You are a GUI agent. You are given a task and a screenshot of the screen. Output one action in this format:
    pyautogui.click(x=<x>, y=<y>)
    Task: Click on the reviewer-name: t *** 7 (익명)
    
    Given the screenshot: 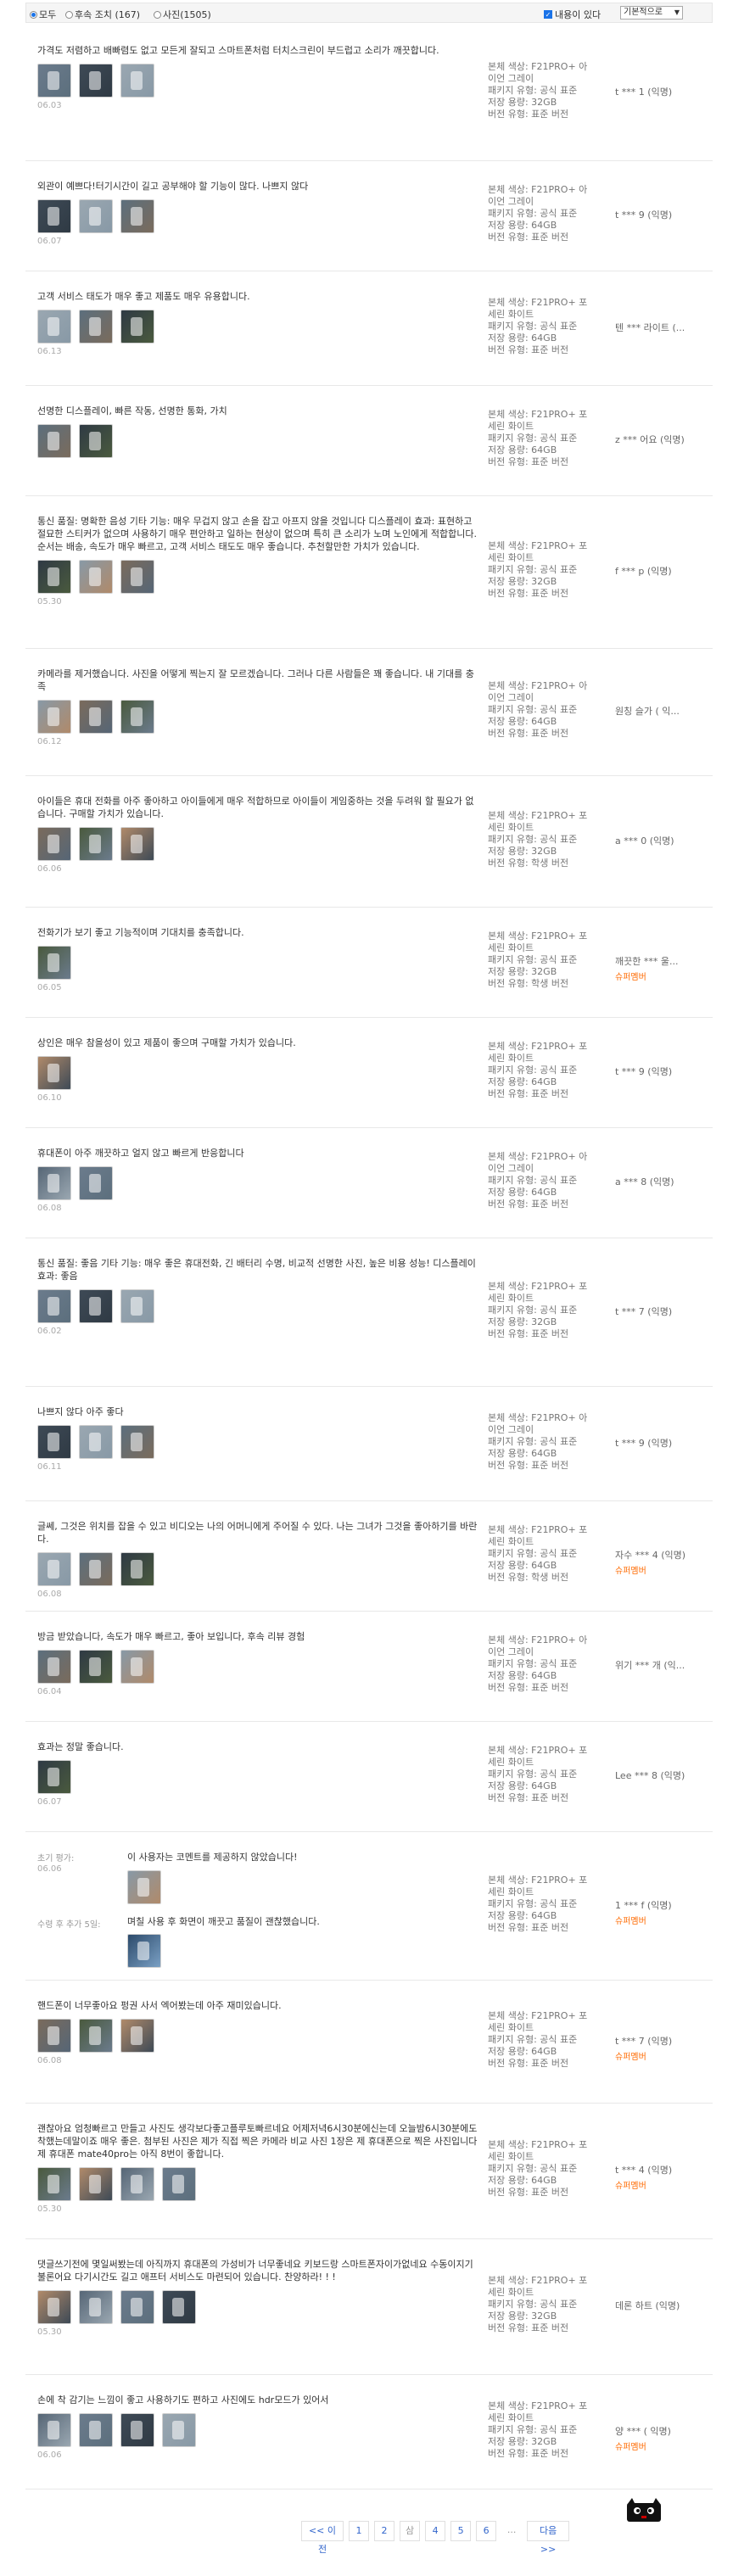 What is the action you would take?
    pyautogui.click(x=644, y=2041)
    